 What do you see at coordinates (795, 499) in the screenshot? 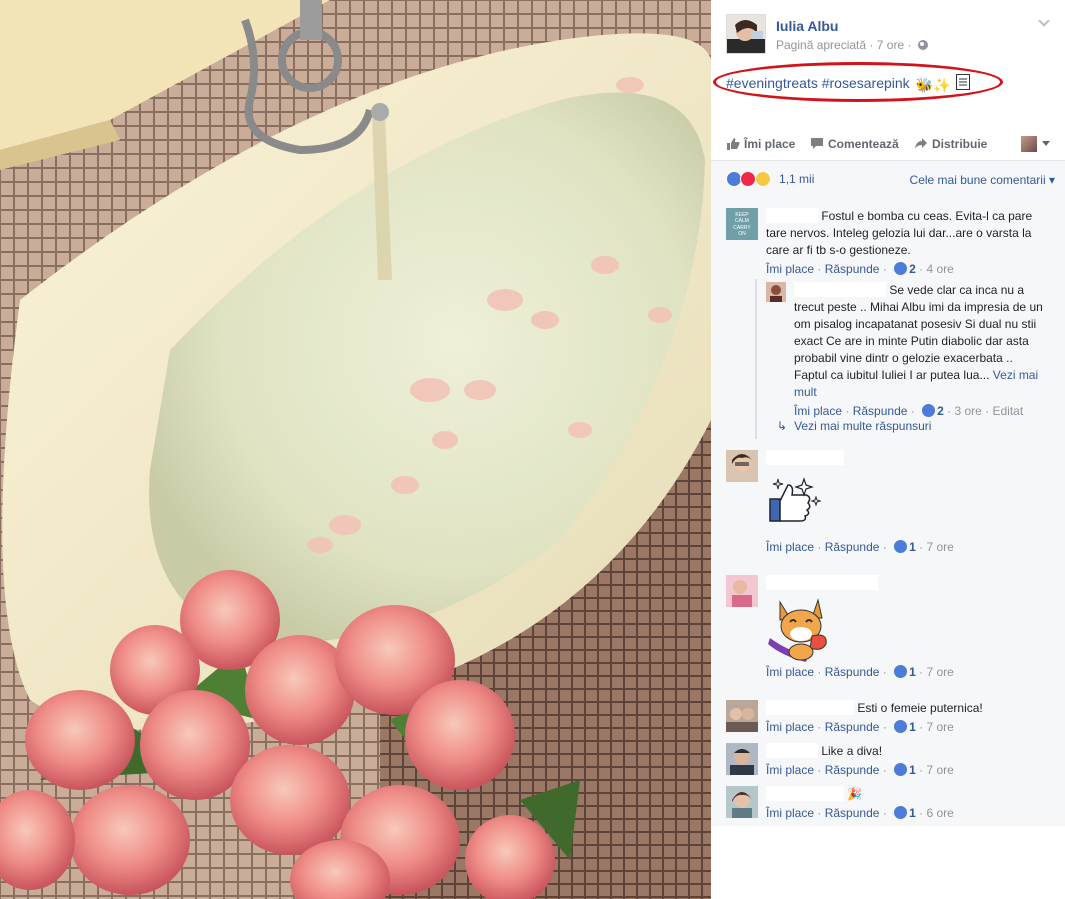
I see `thumbs-up-sparkles-sticker-icon` at bounding box center [795, 499].